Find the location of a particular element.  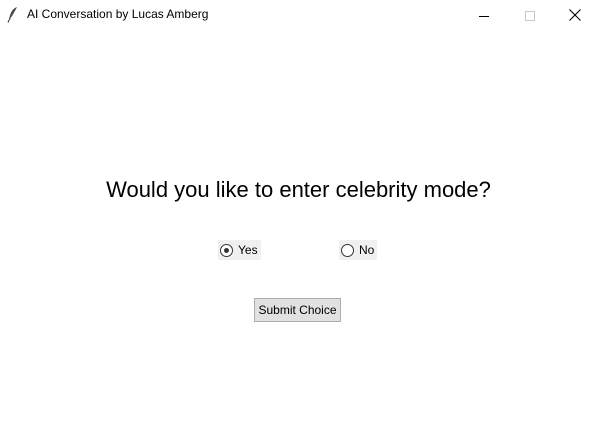

window-title: AI Conversation by Lucas Amberg is located at coordinates (118, 14).